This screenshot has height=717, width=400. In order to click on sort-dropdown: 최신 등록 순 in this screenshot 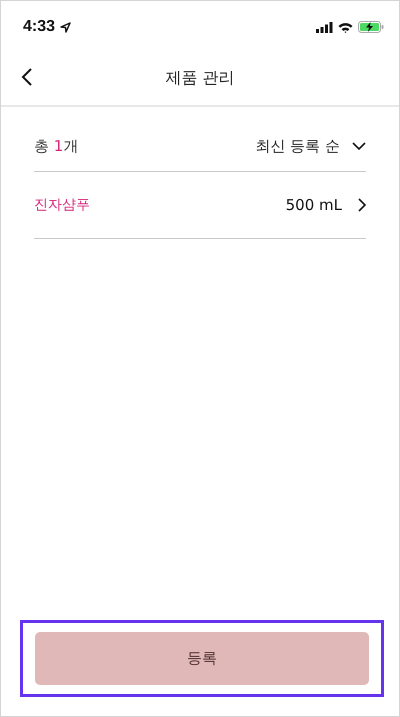, I will do `click(310, 146)`.